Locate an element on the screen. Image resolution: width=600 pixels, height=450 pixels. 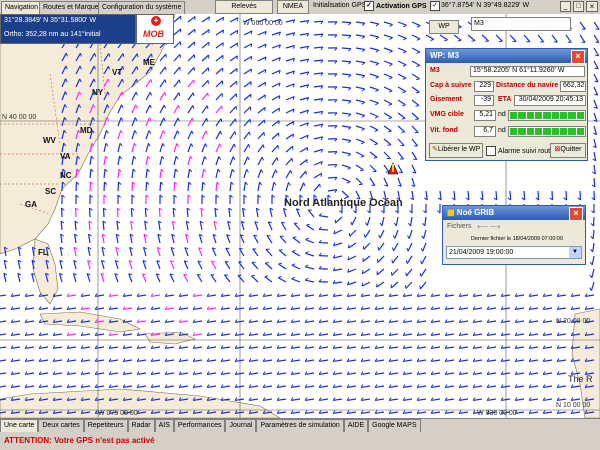
state-label-va: VA is located at coordinates (65, 156).